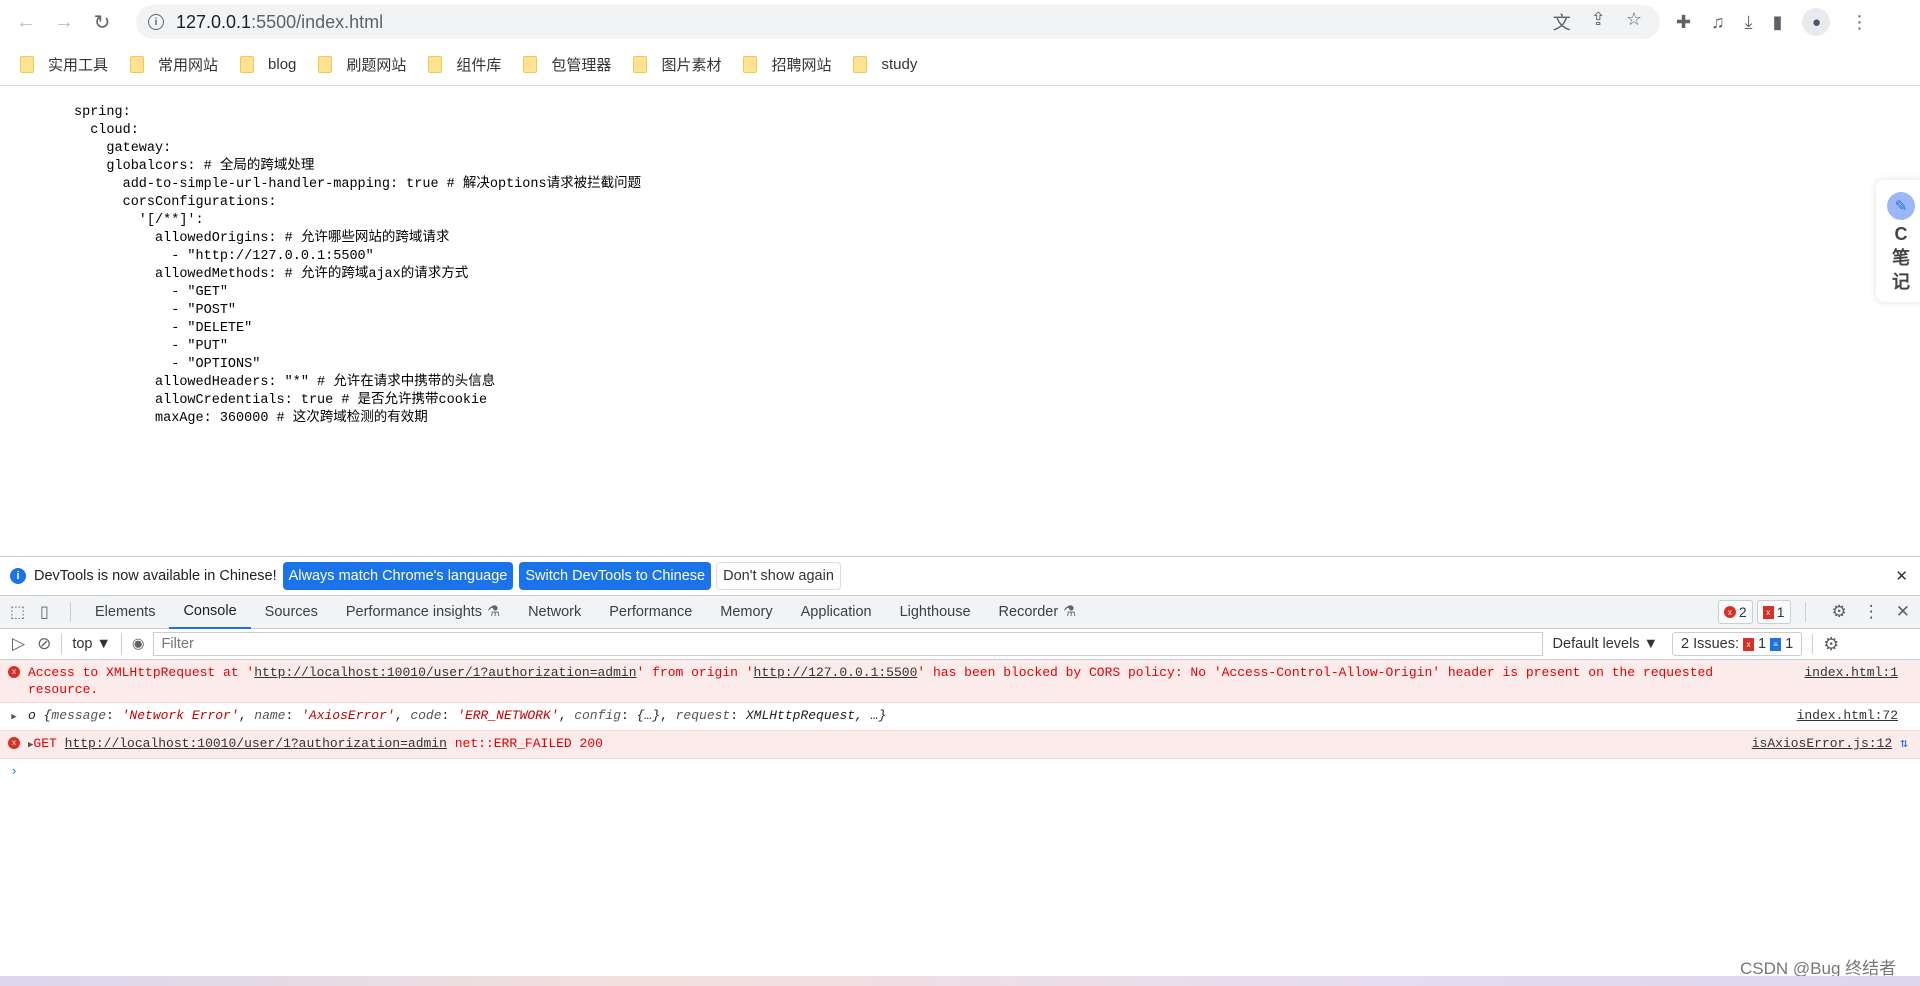 This screenshot has height=986, width=1920. I want to click on bookmarks-bar: 实用工具 常用网站 blog 刷题网站 组件库 包管理器 图片素材 招聘网站 study, so click(960, 64).